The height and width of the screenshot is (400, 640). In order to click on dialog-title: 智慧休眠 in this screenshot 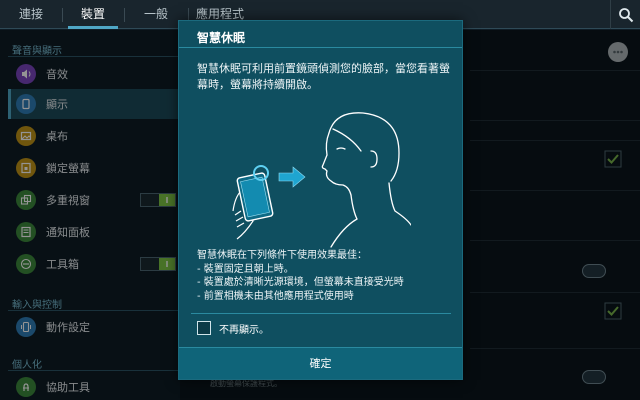, I will do `click(221, 38)`.